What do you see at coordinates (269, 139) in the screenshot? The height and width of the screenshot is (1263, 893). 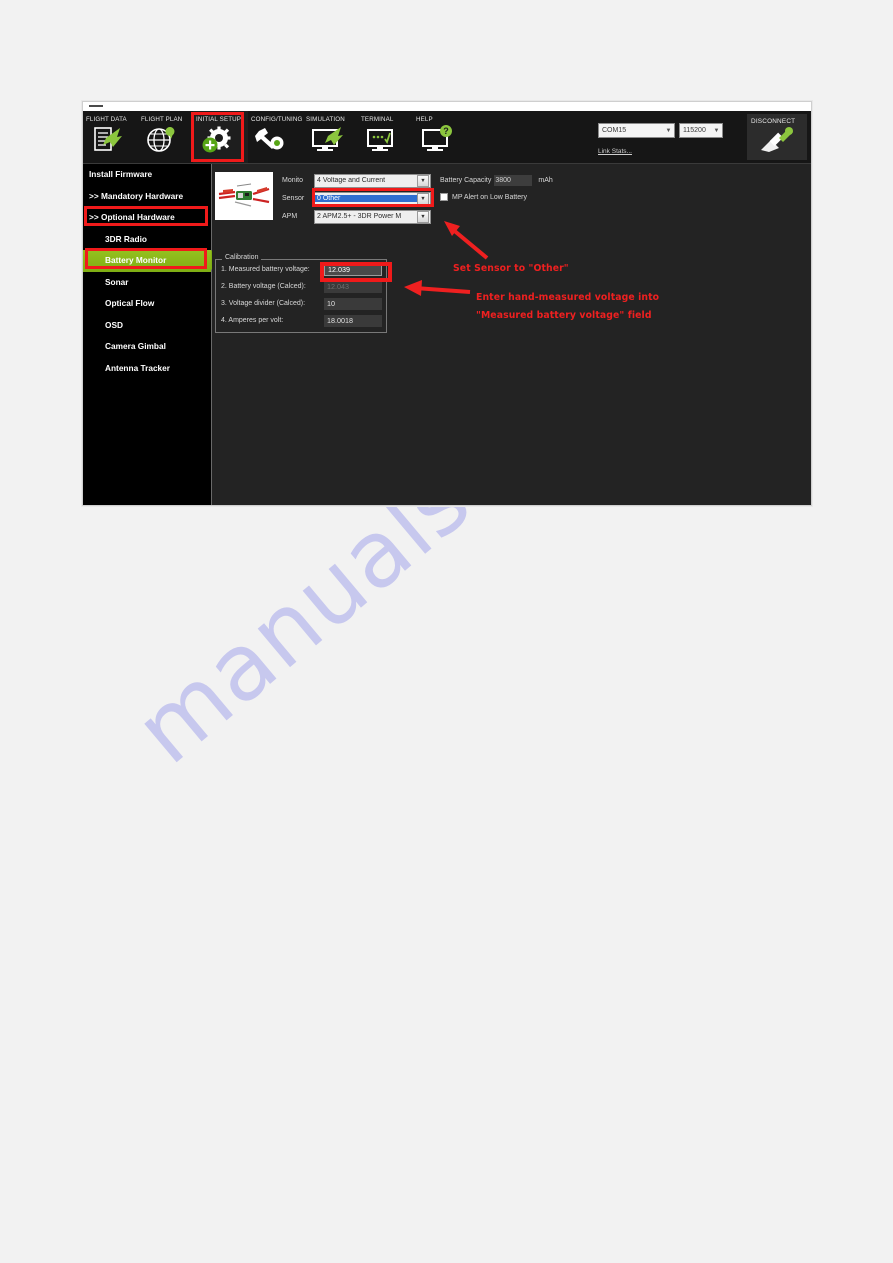 I see `config-tuning-wrench-icon` at bounding box center [269, 139].